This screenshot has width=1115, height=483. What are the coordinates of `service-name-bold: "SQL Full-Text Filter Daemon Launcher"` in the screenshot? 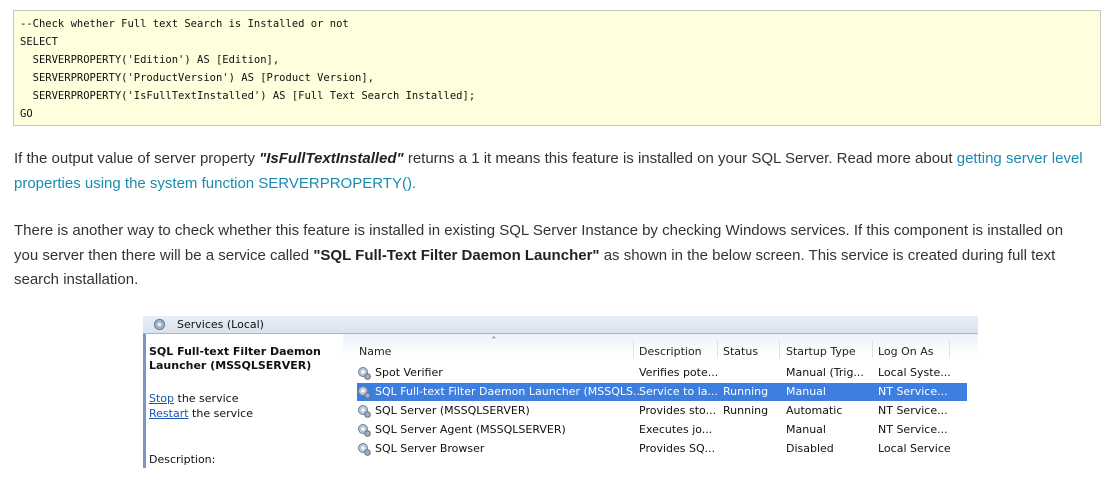 It's located at (456, 255).